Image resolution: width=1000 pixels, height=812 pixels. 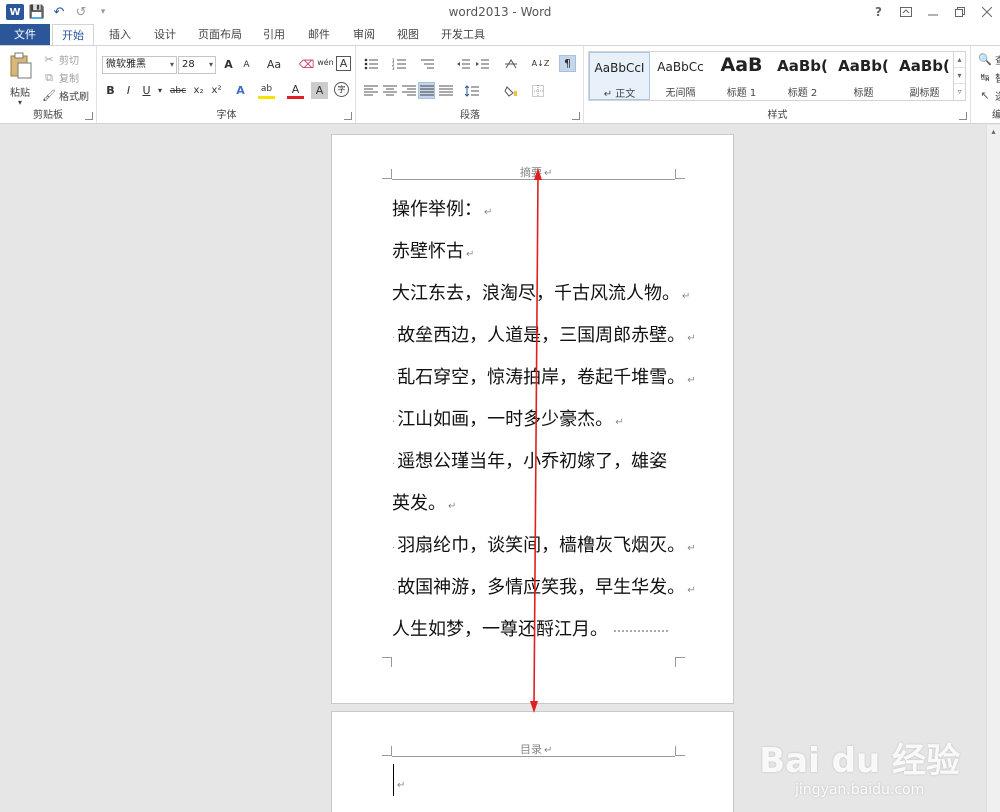 What do you see at coordinates (60, 78) in the screenshot?
I see `copy-button: ⧉ 复制` at bounding box center [60, 78].